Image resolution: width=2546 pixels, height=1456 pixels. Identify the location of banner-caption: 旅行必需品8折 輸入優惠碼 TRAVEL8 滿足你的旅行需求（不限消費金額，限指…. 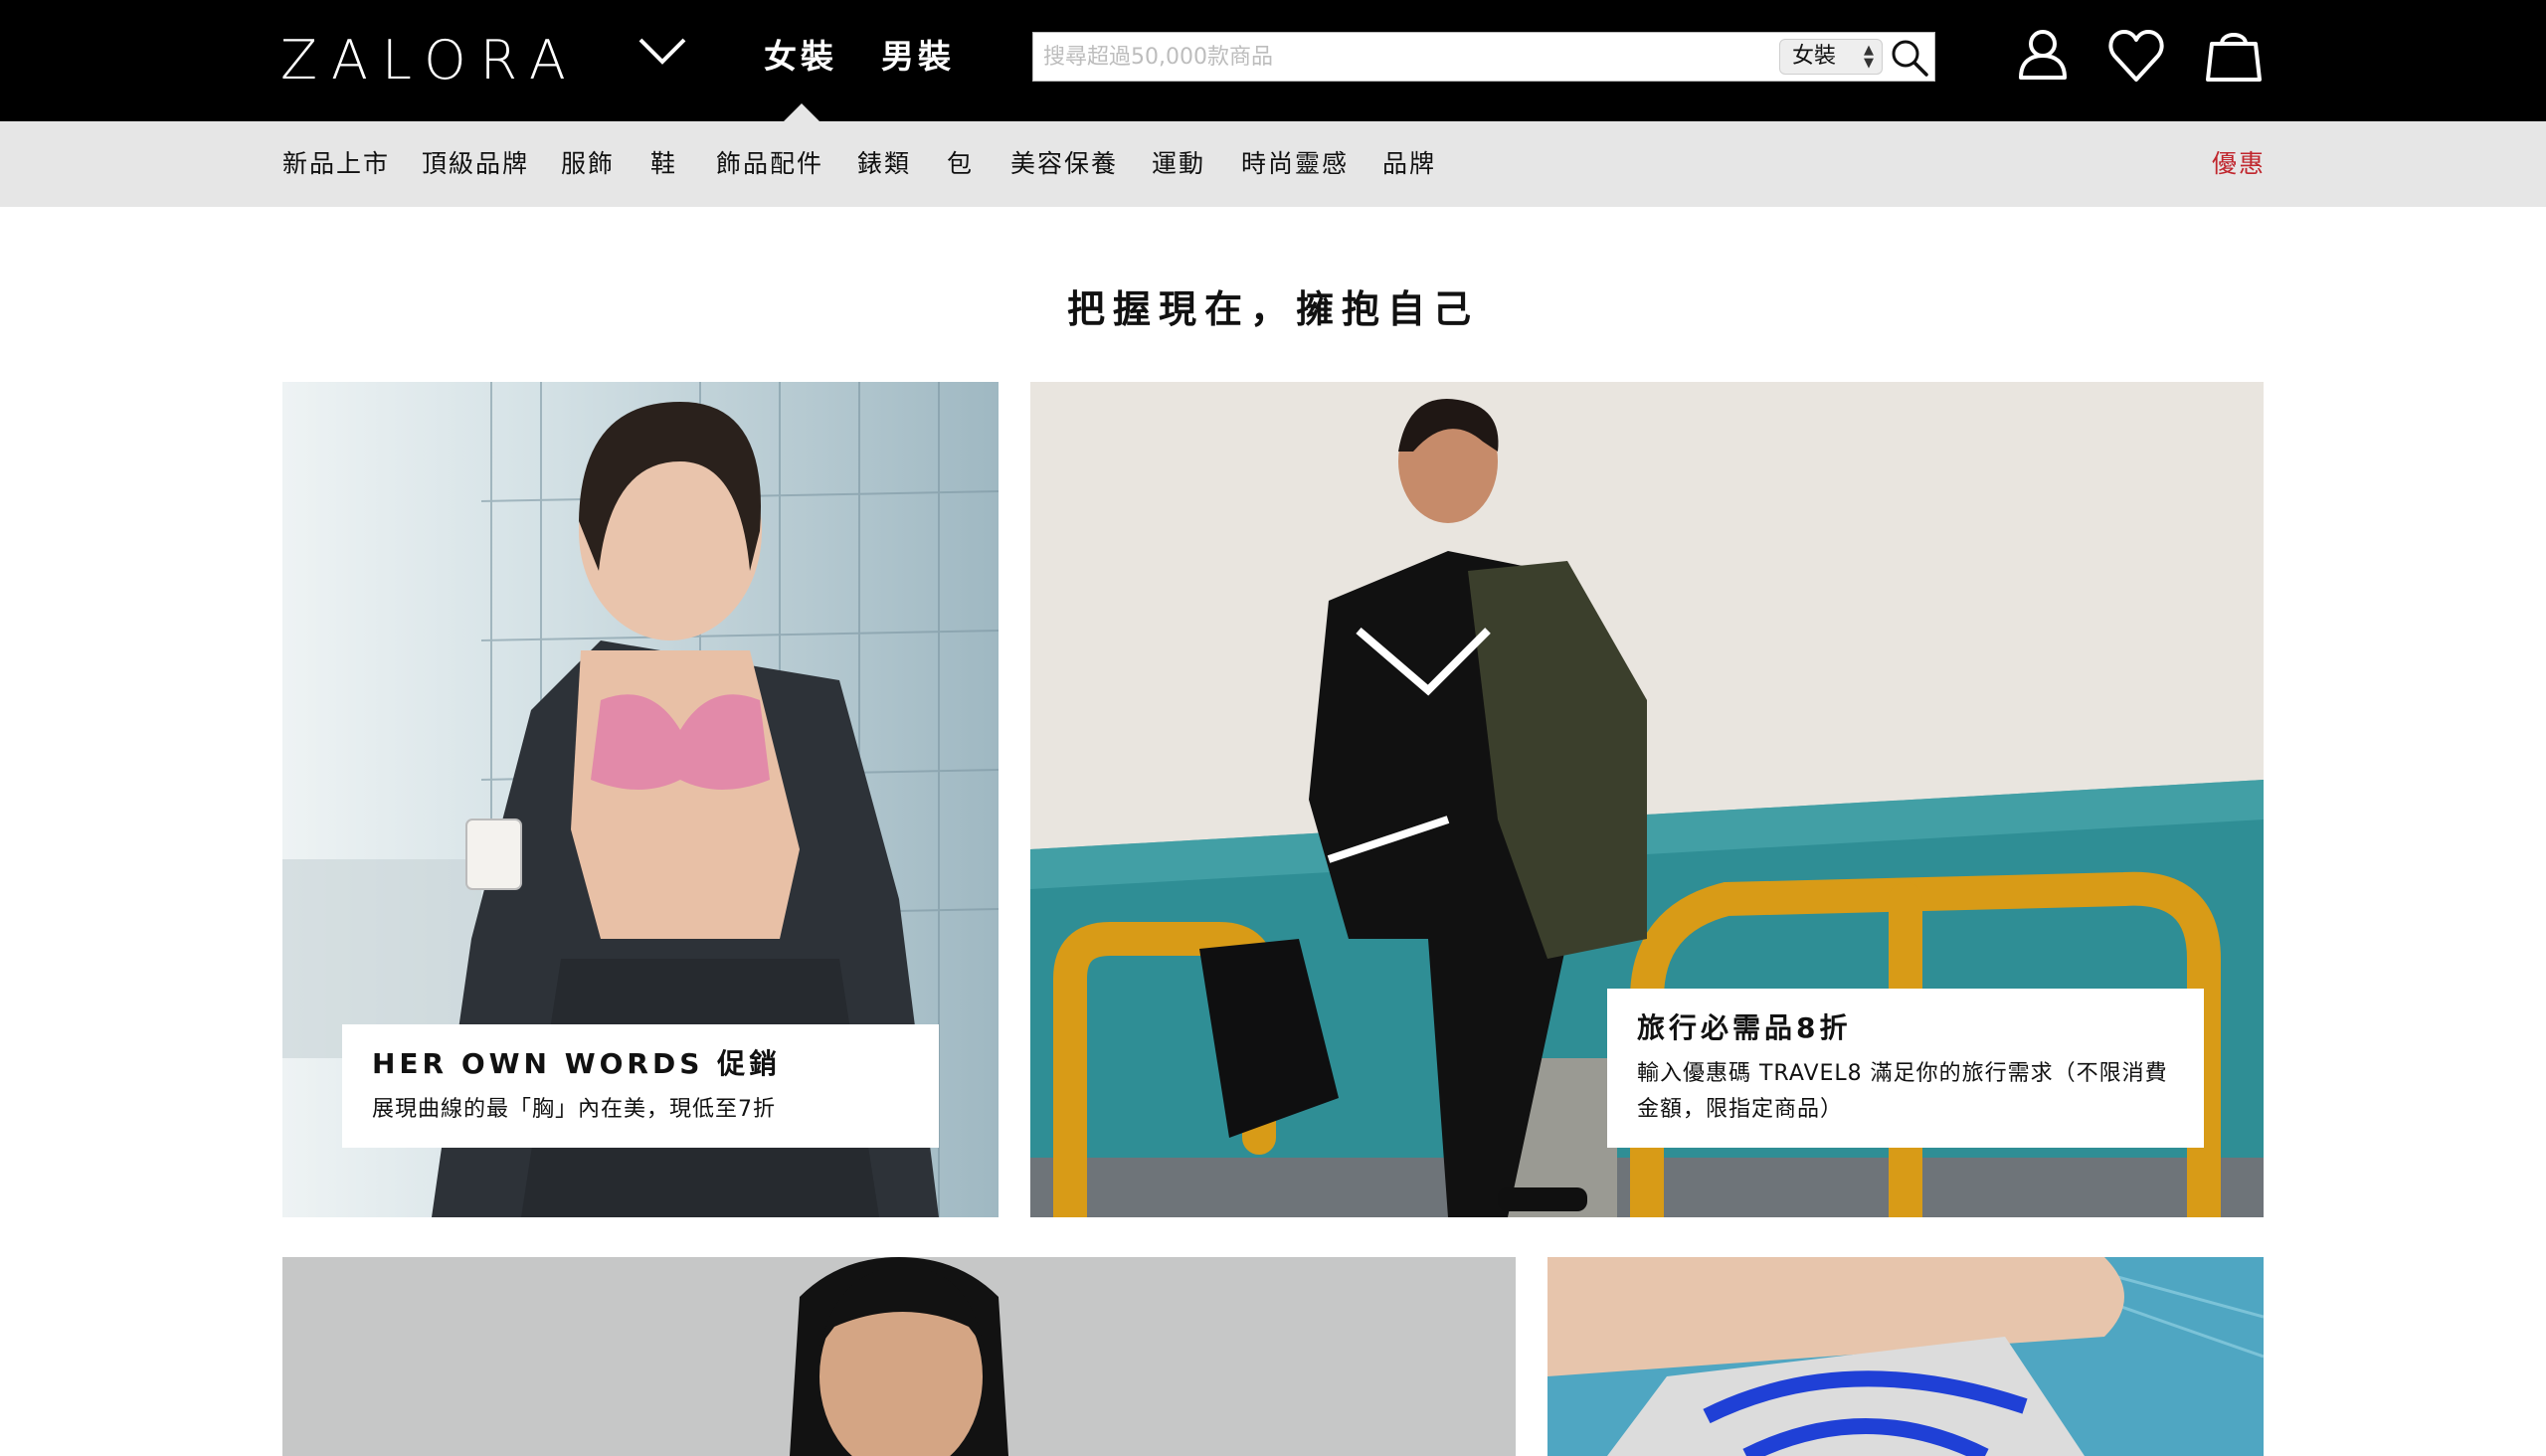
(1905, 1068).